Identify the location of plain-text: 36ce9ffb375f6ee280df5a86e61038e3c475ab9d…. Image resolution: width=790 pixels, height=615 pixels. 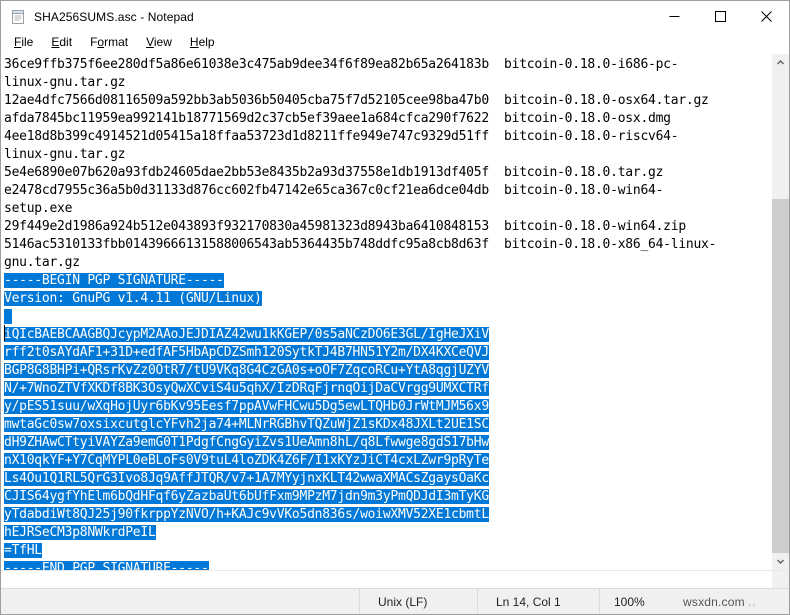
(341, 64).